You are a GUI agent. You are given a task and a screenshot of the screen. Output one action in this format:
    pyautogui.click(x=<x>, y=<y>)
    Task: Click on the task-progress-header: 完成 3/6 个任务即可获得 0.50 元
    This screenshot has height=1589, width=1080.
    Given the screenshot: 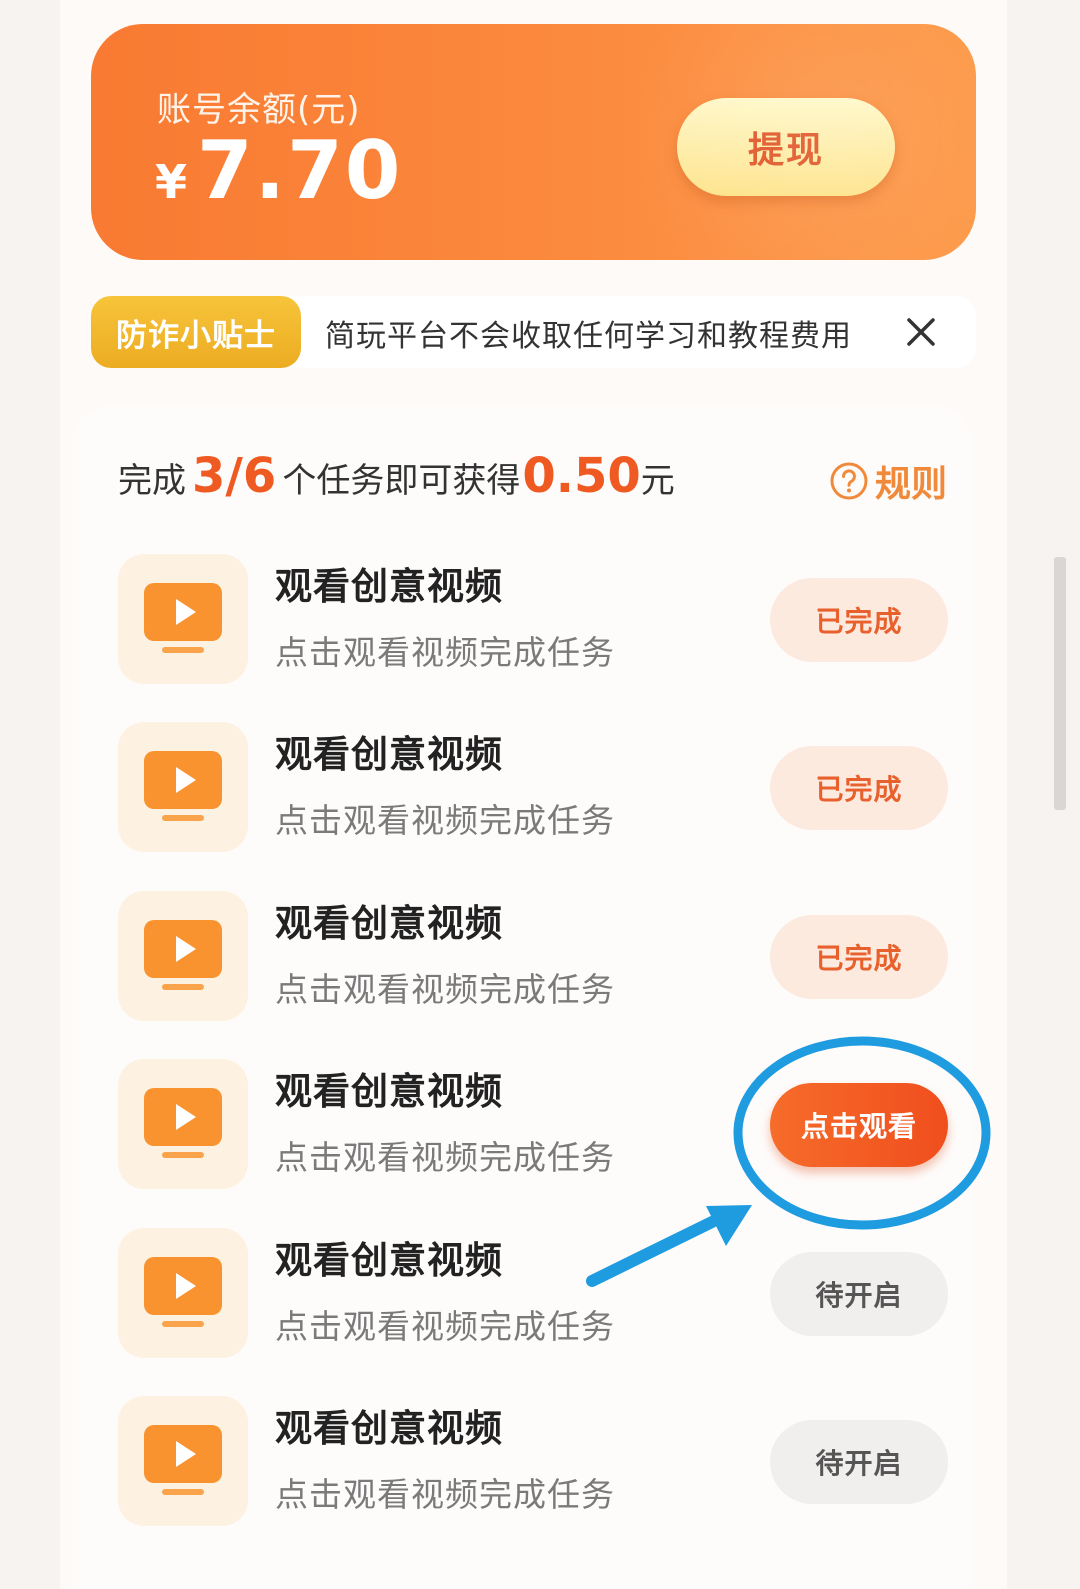 What is the action you would take?
    pyautogui.click(x=396, y=476)
    